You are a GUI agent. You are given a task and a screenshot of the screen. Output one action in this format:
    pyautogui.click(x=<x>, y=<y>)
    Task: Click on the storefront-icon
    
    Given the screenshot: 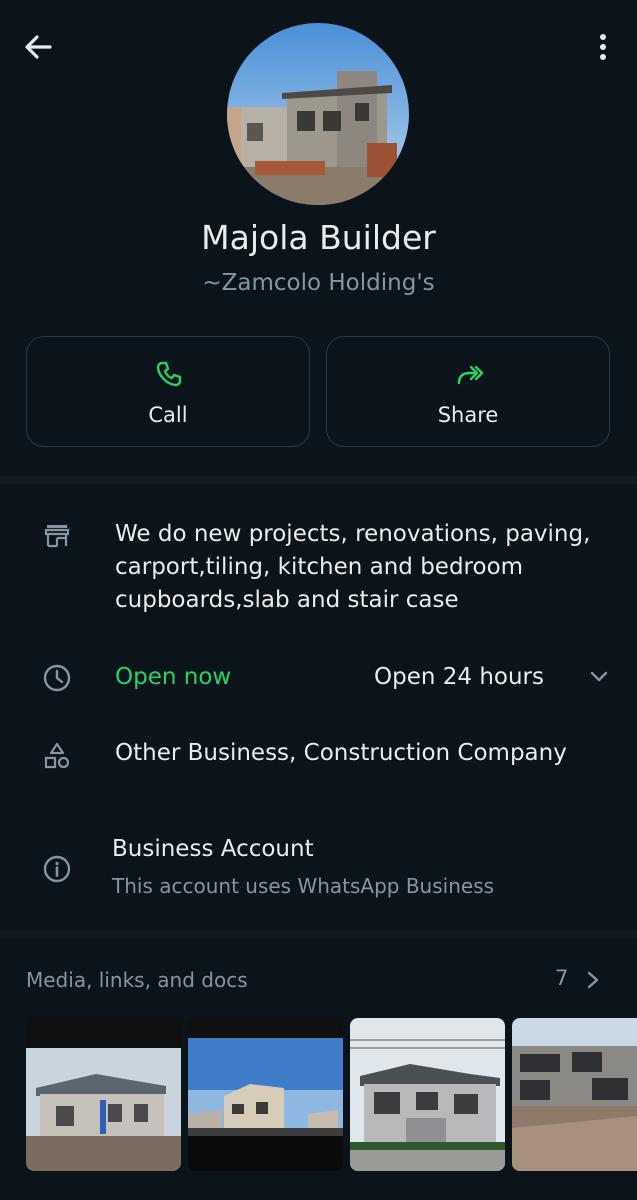 What is the action you would take?
    pyautogui.click(x=57, y=536)
    